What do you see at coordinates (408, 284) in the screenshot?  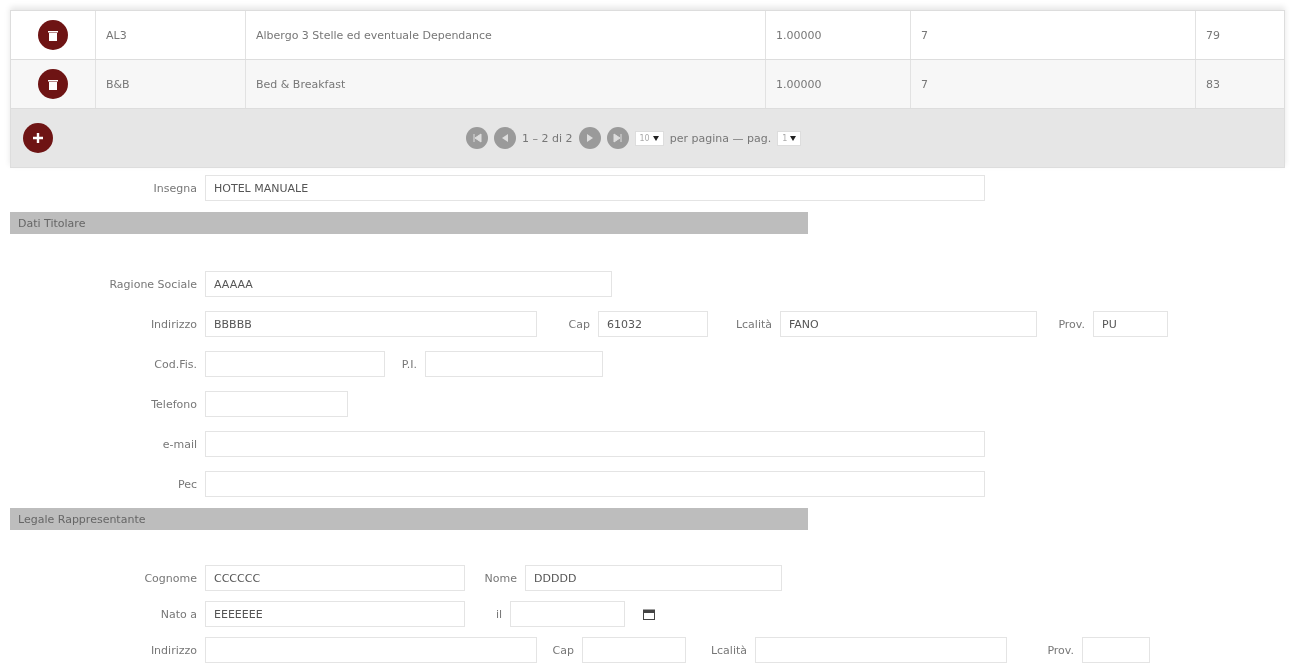 I see `input-field: AAAAA` at bounding box center [408, 284].